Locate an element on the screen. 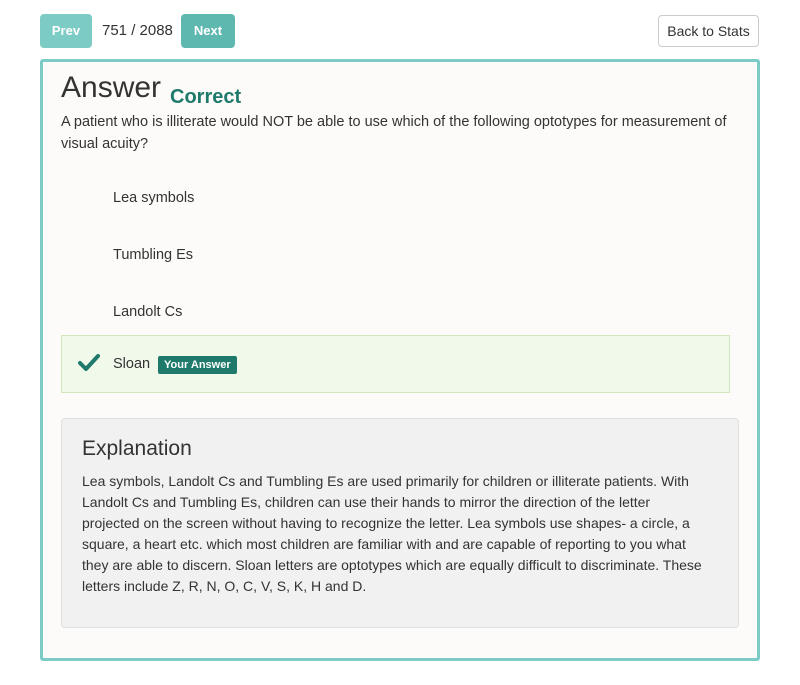 The width and height of the screenshot is (800, 685). option-lea-symbols: Lea symbols is located at coordinates (395, 198).